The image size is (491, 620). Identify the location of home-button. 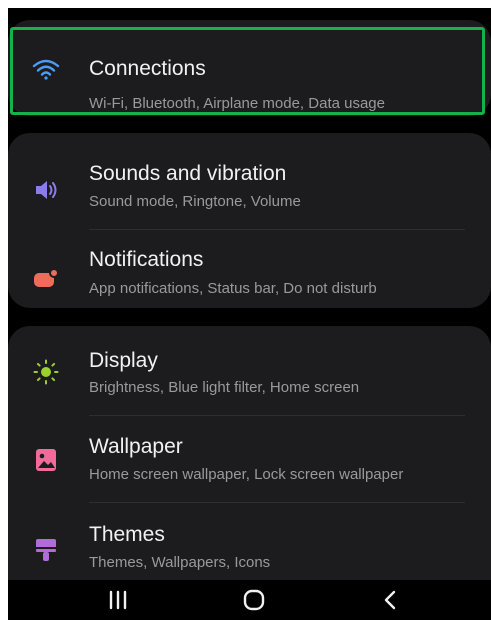
(254, 600).